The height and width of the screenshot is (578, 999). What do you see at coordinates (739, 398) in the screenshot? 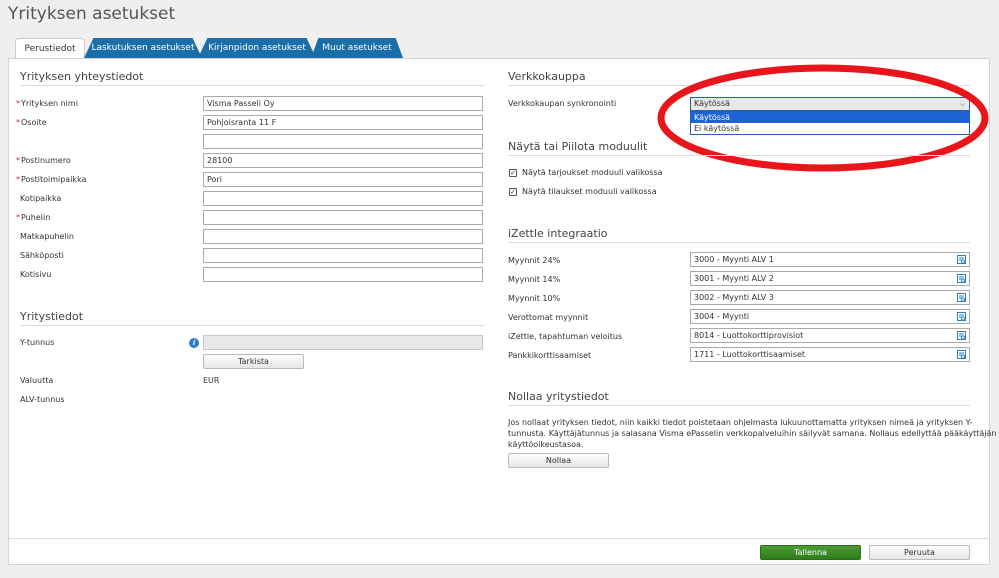
I see `reset-section-title: Nollaa yritystiedot` at bounding box center [739, 398].